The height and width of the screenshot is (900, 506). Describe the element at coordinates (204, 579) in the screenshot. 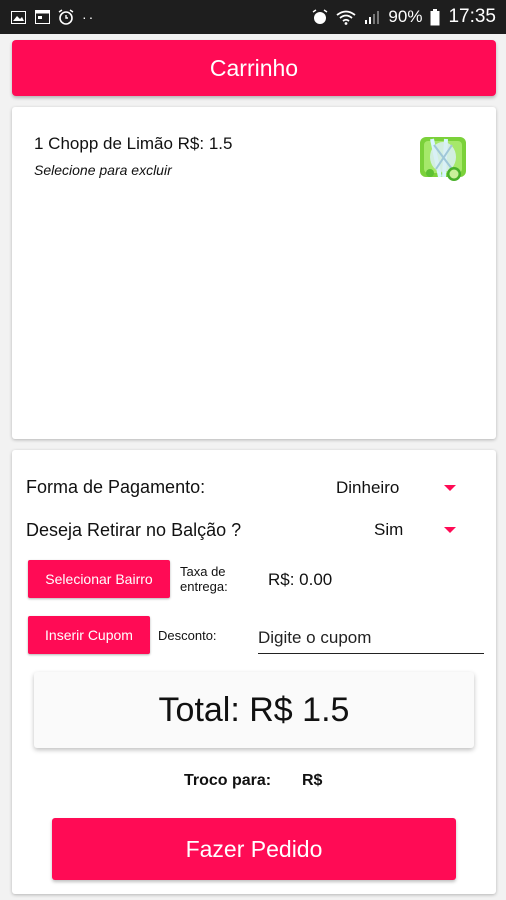

I see `delivery-fee-label: Taxa de entrega:` at that location.